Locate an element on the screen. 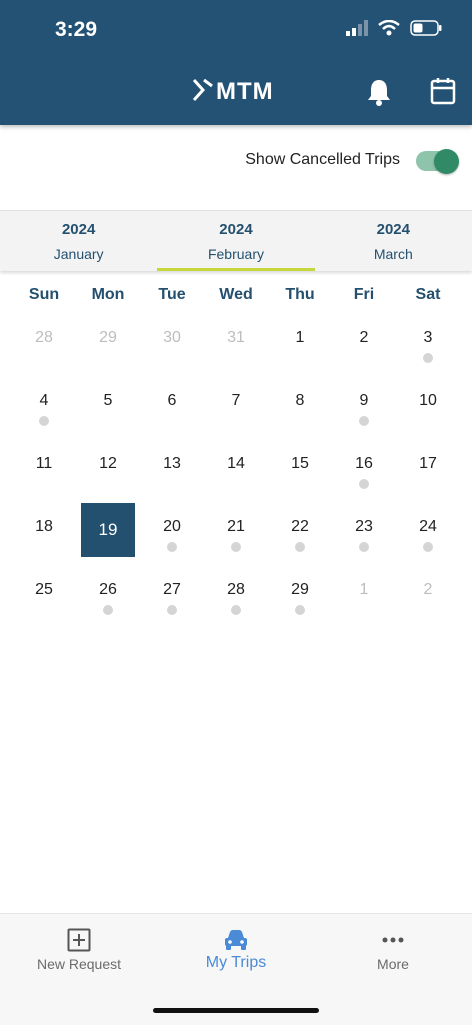 The image size is (472, 1025). status-time: 3:29 is located at coordinates (76, 29).